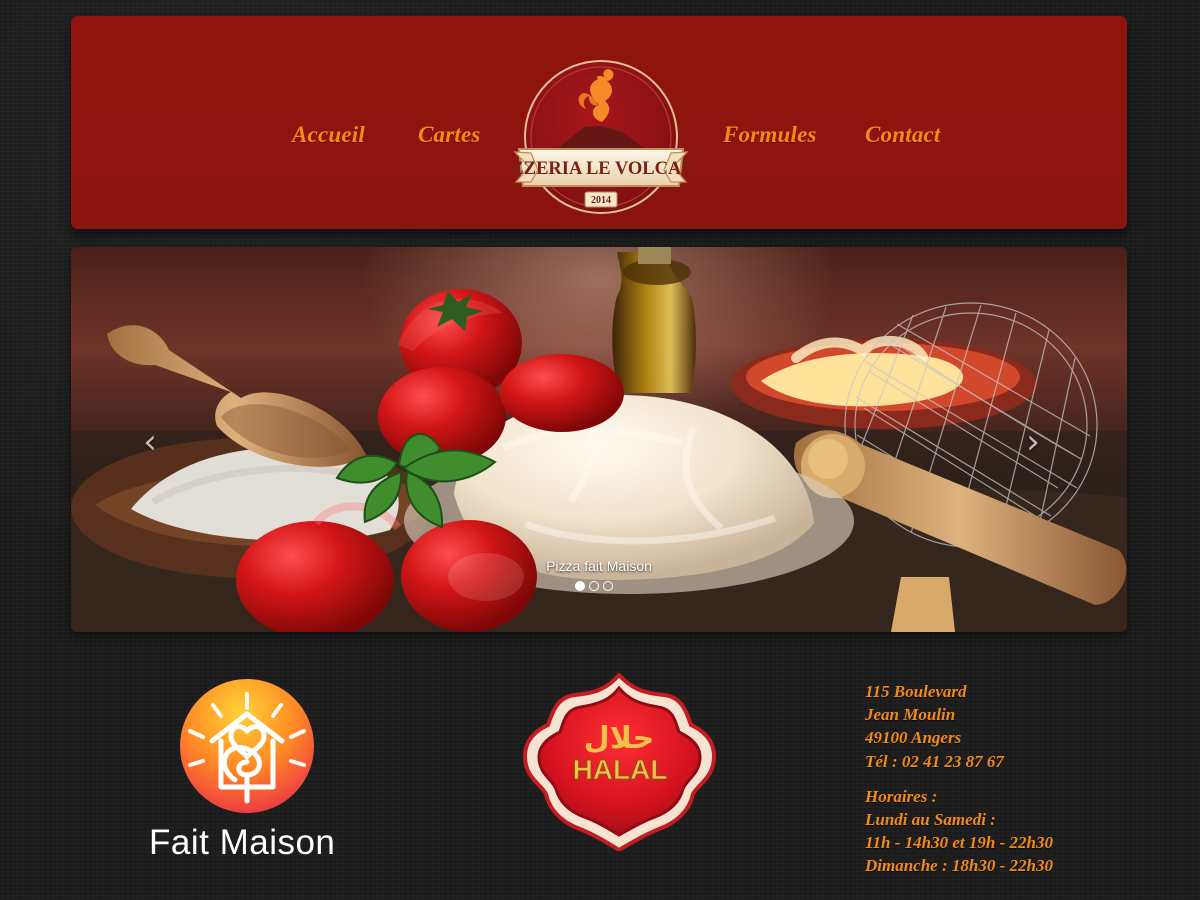  What do you see at coordinates (601, 138) in the screenshot?
I see `pizzeria-logo: PIZZERIA LE VOLCANO 2014` at bounding box center [601, 138].